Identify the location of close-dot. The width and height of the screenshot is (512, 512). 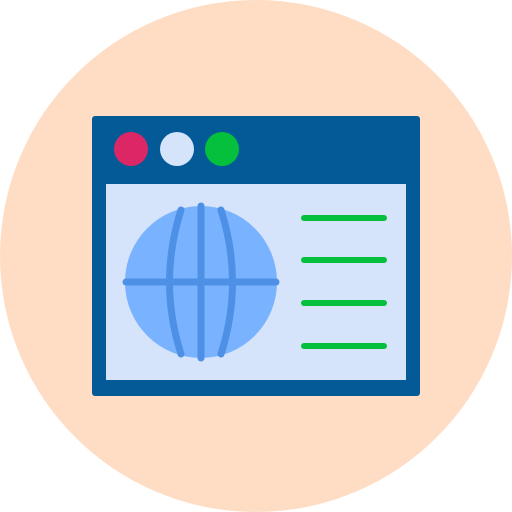
(131, 149).